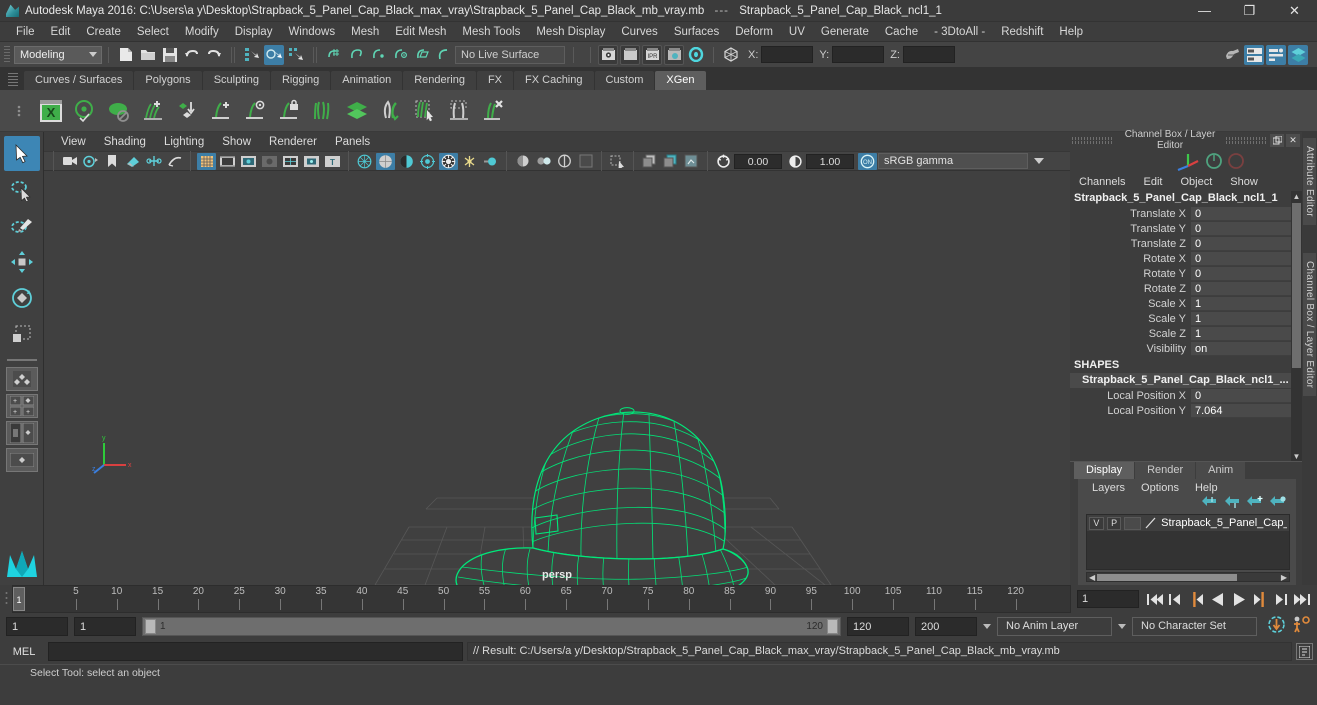 The height and width of the screenshot is (705, 1317). What do you see at coordinates (248, 161) in the screenshot?
I see `resolution-gate-icon` at bounding box center [248, 161].